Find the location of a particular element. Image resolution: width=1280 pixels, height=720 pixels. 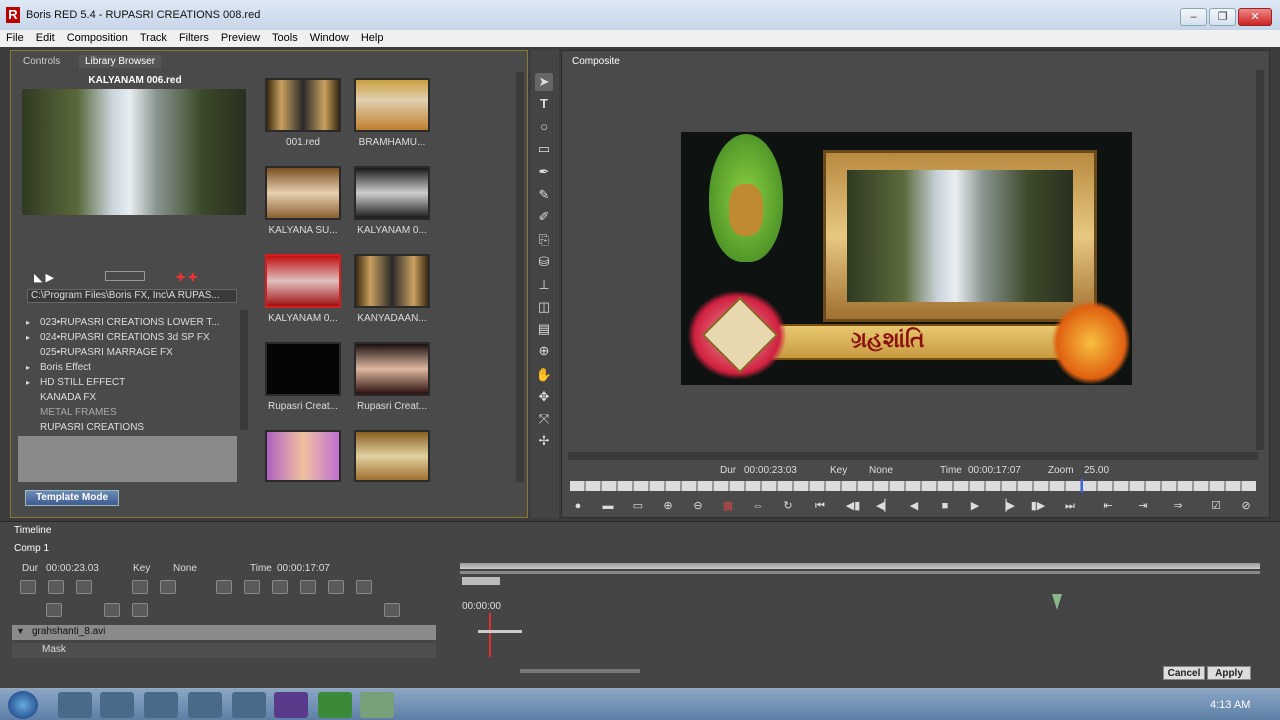

apply-button: Apply is located at coordinates (1229, 673).